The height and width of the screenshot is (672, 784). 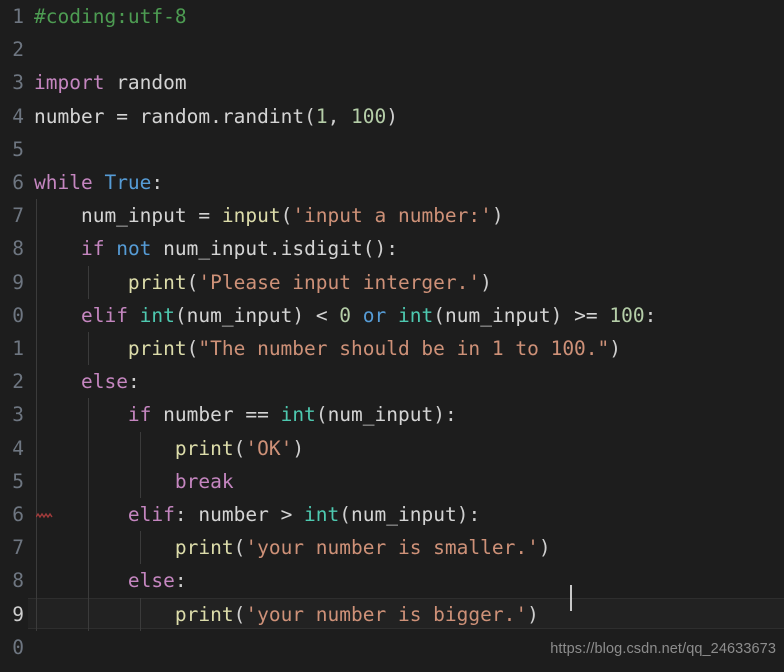 I want to click on code-line-text: number = random.randint(1, 100), so click(x=216, y=116).